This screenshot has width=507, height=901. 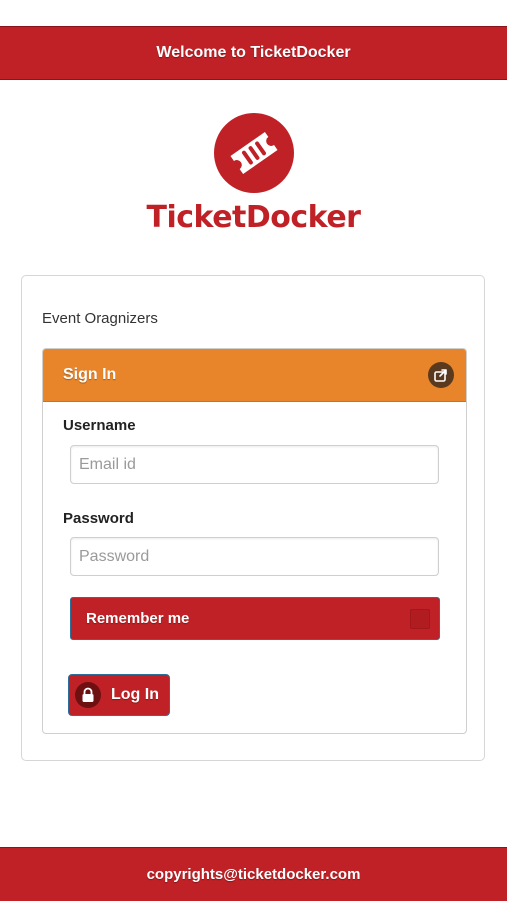 What do you see at coordinates (90, 374) in the screenshot?
I see `sign-in-title: Sign In` at bounding box center [90, 374].